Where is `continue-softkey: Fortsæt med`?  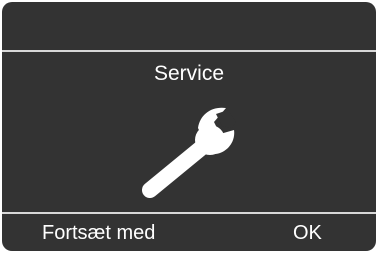
continue-softkey: Fortsæt med is located at coordinates (98, 233).